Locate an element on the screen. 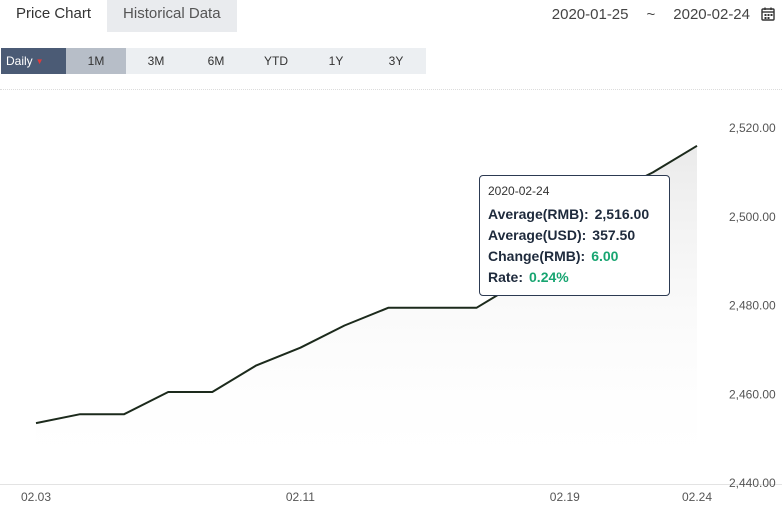  y-tick-label: 2,520.00 is located at coordinates (752, 128).